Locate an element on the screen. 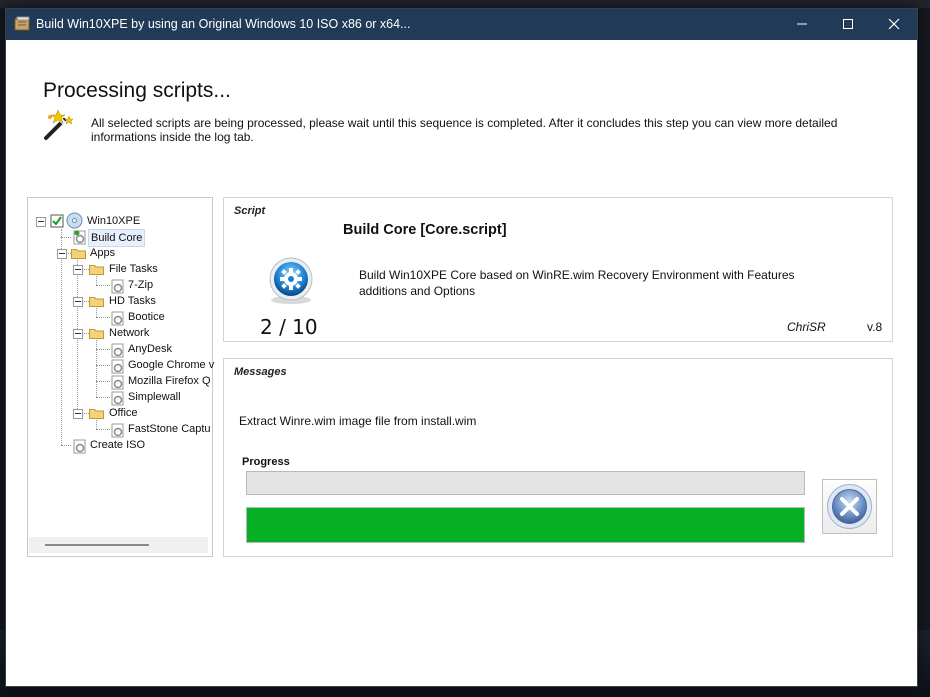 The height and width of the screenshot is (697, 930). desktop-background is located at coordinates (465, 4).